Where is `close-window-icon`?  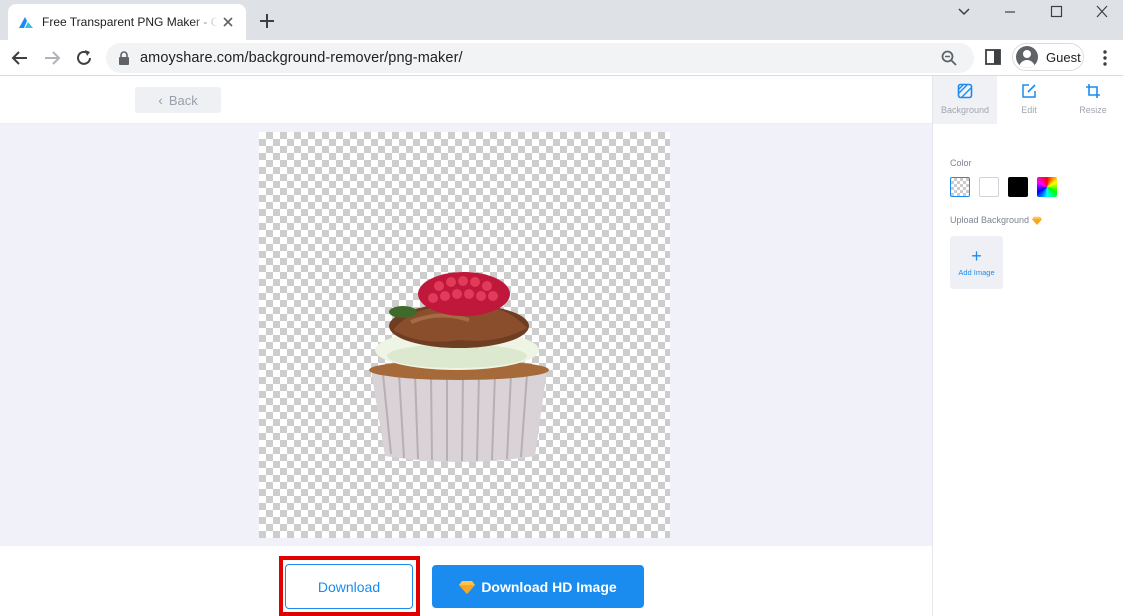
close-window-icon is located at coordinates (1102, 12).